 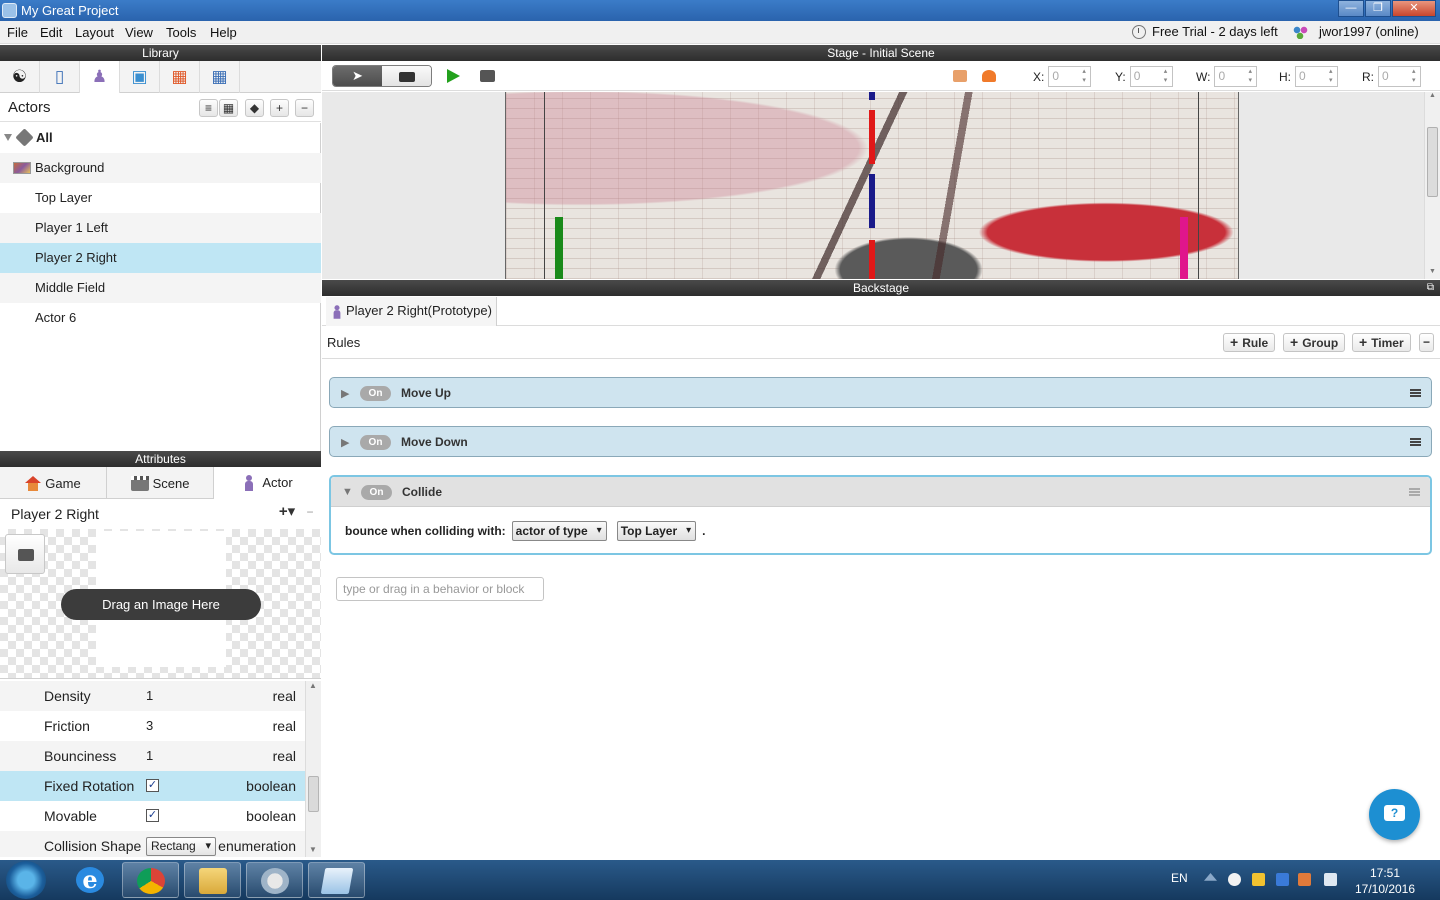 I want to click on tray-utility-icon, so click(x=1258, y=879).